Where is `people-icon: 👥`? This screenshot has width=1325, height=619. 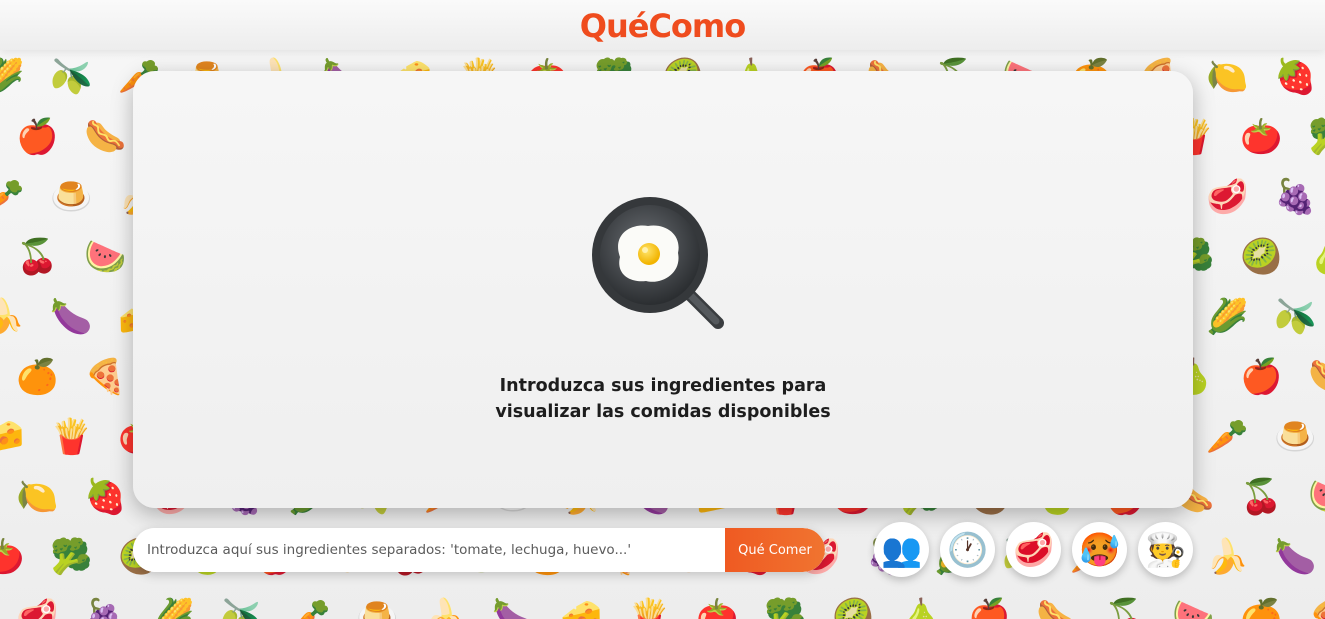 people-icon: 👥 is located at coordinates (901, 549).